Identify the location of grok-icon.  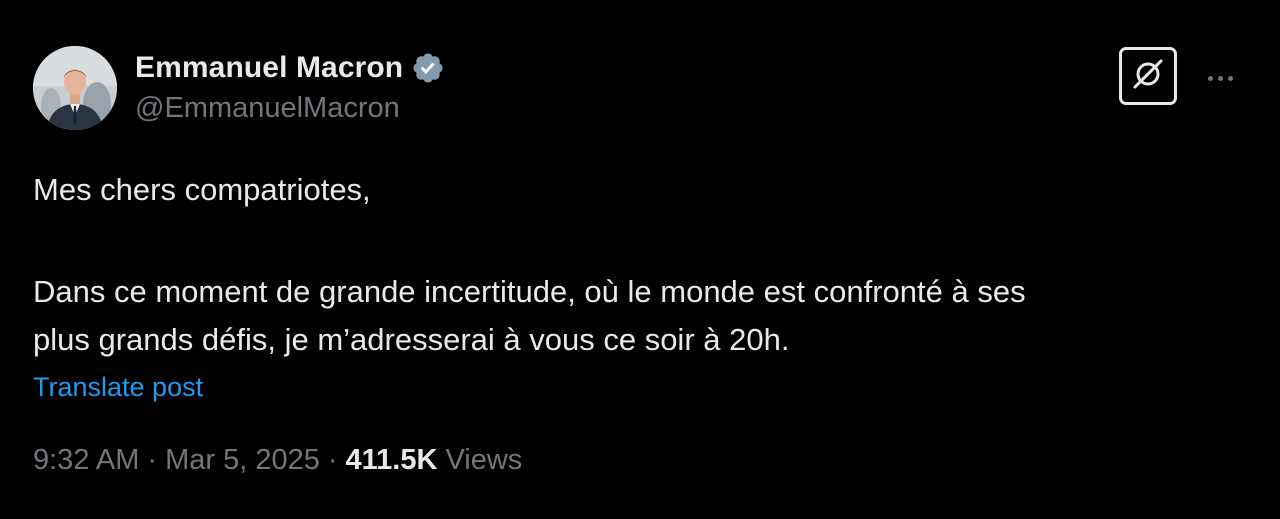
(1148, 76).